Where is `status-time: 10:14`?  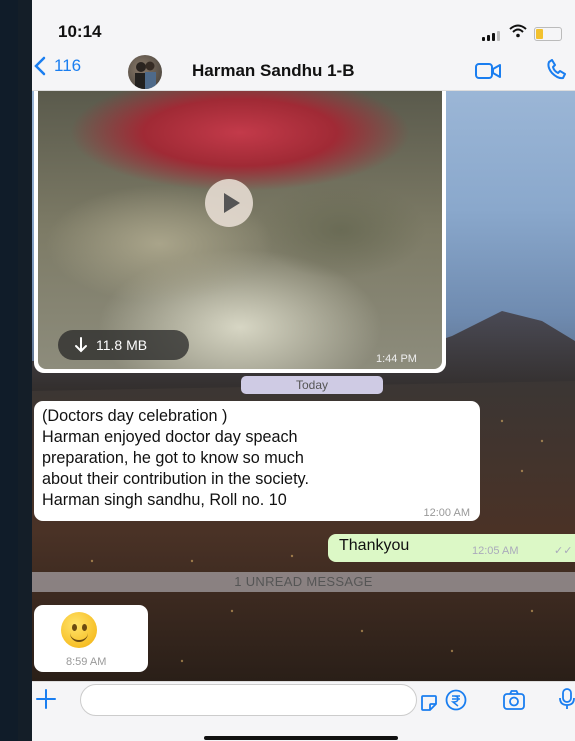
status-time: 10:14 is located at coordinates (80, 31).